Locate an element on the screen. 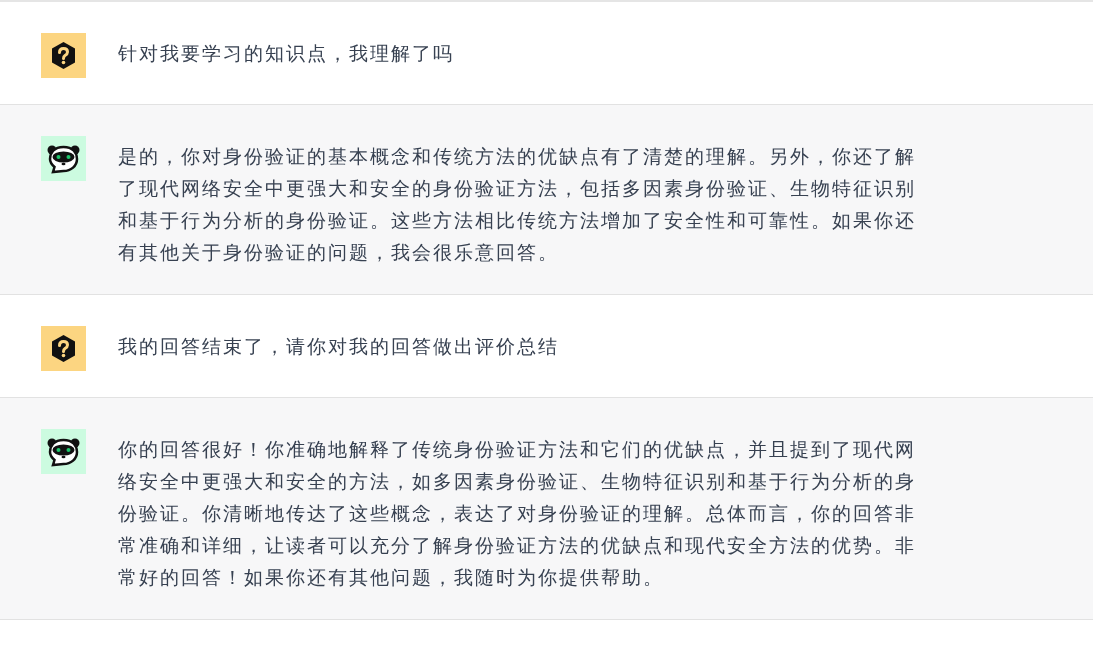 The height and width of the screenshot is (672, 1093). message-text: 是的，你对身份验证的基本概念和传统方法的优缺点有了清楚的理解。另外，你还了解了现代网络安全中更强大和安全的身份验证方法，包括多因素身份验证、生物特征识别和基于行为分析的身份验证。这些方法相比传统方法增加了安全性和可靠性。如果你还有其他关于身份验证的问题，我会很乐意回答。 is located at coordinates (517, 204).